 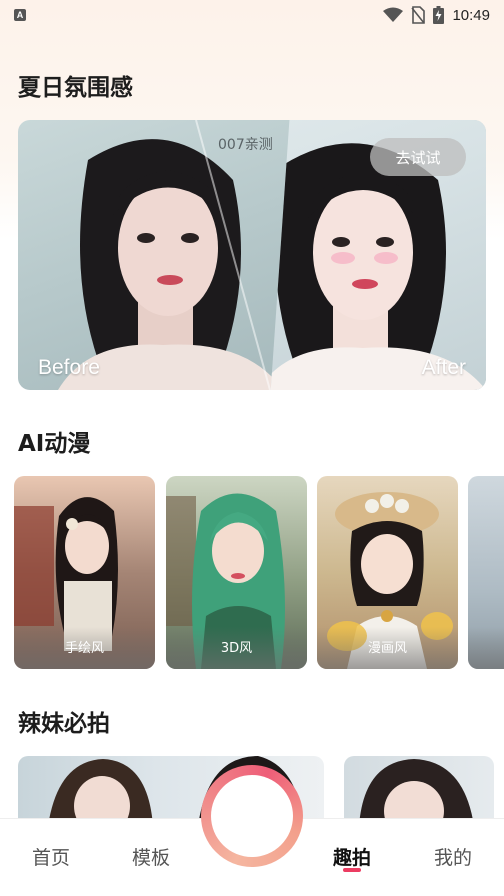 What do you see at coordinates (245, 145) in the screenshot?
I see `hero-watermark: 007亲测` at bounding box center [245, 145].